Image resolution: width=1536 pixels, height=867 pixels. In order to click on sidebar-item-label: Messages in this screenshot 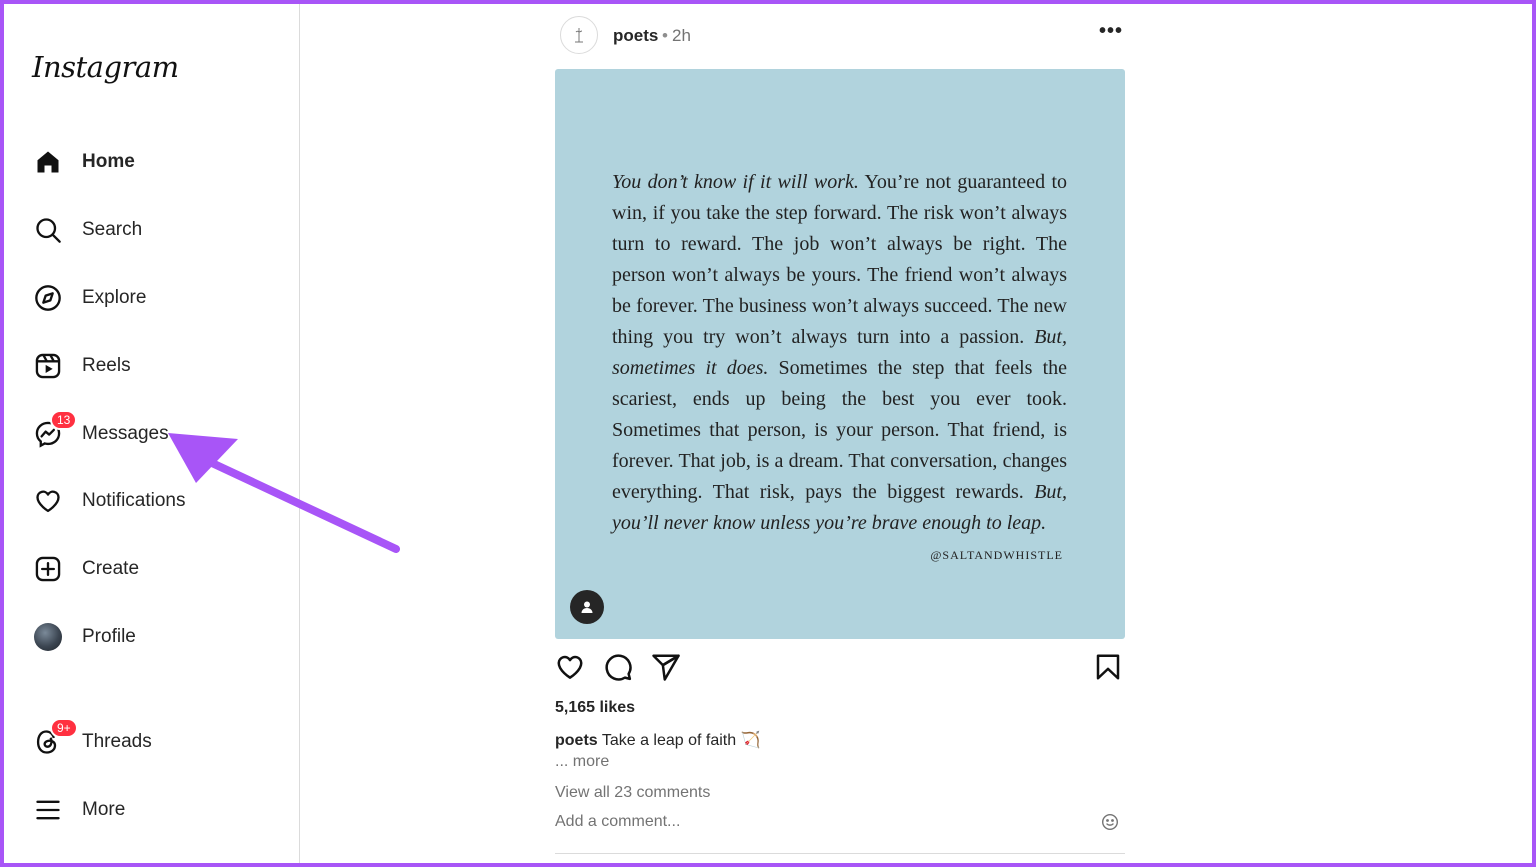, I will do `click(125, 433)`.